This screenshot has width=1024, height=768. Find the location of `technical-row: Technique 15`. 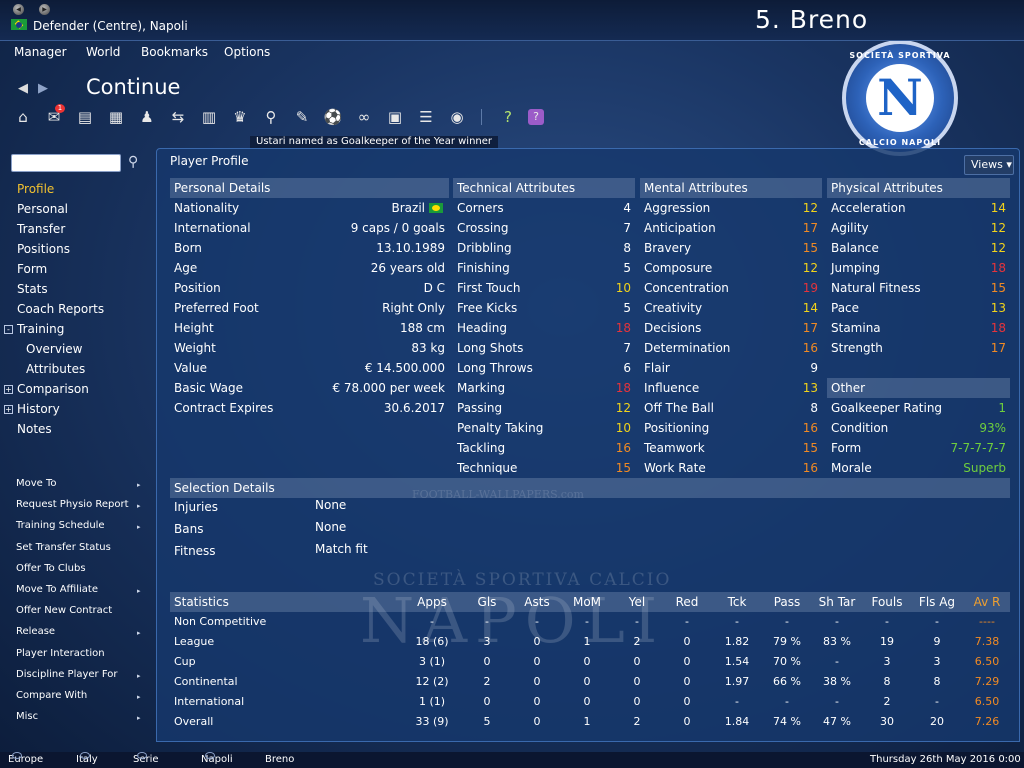

technical-row: Technique 15 is located at coordinates (544, 468).